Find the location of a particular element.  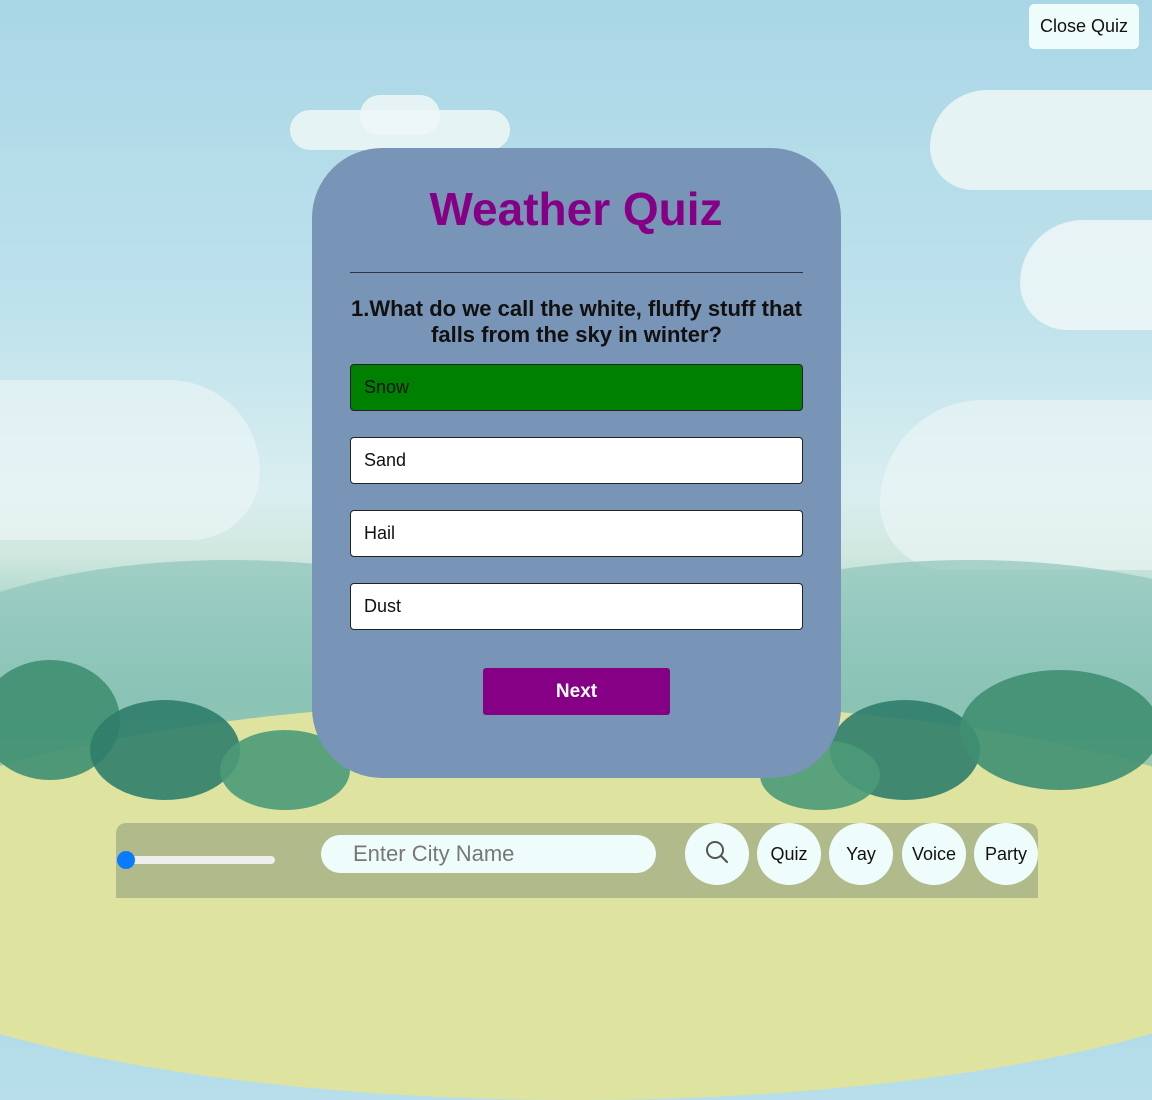

answer-option-snow: Snow is located at coordinates (576, 387).